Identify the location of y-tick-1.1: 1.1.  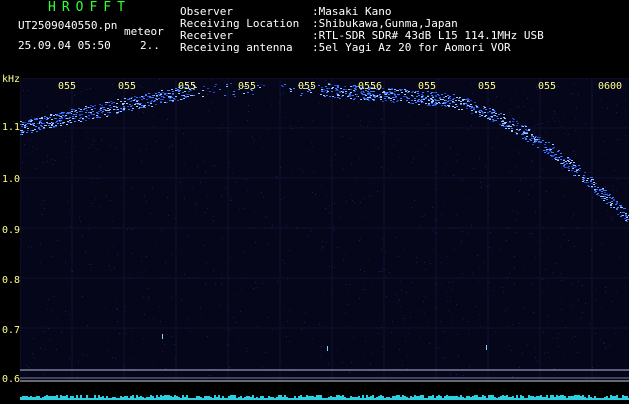
(11, 127).